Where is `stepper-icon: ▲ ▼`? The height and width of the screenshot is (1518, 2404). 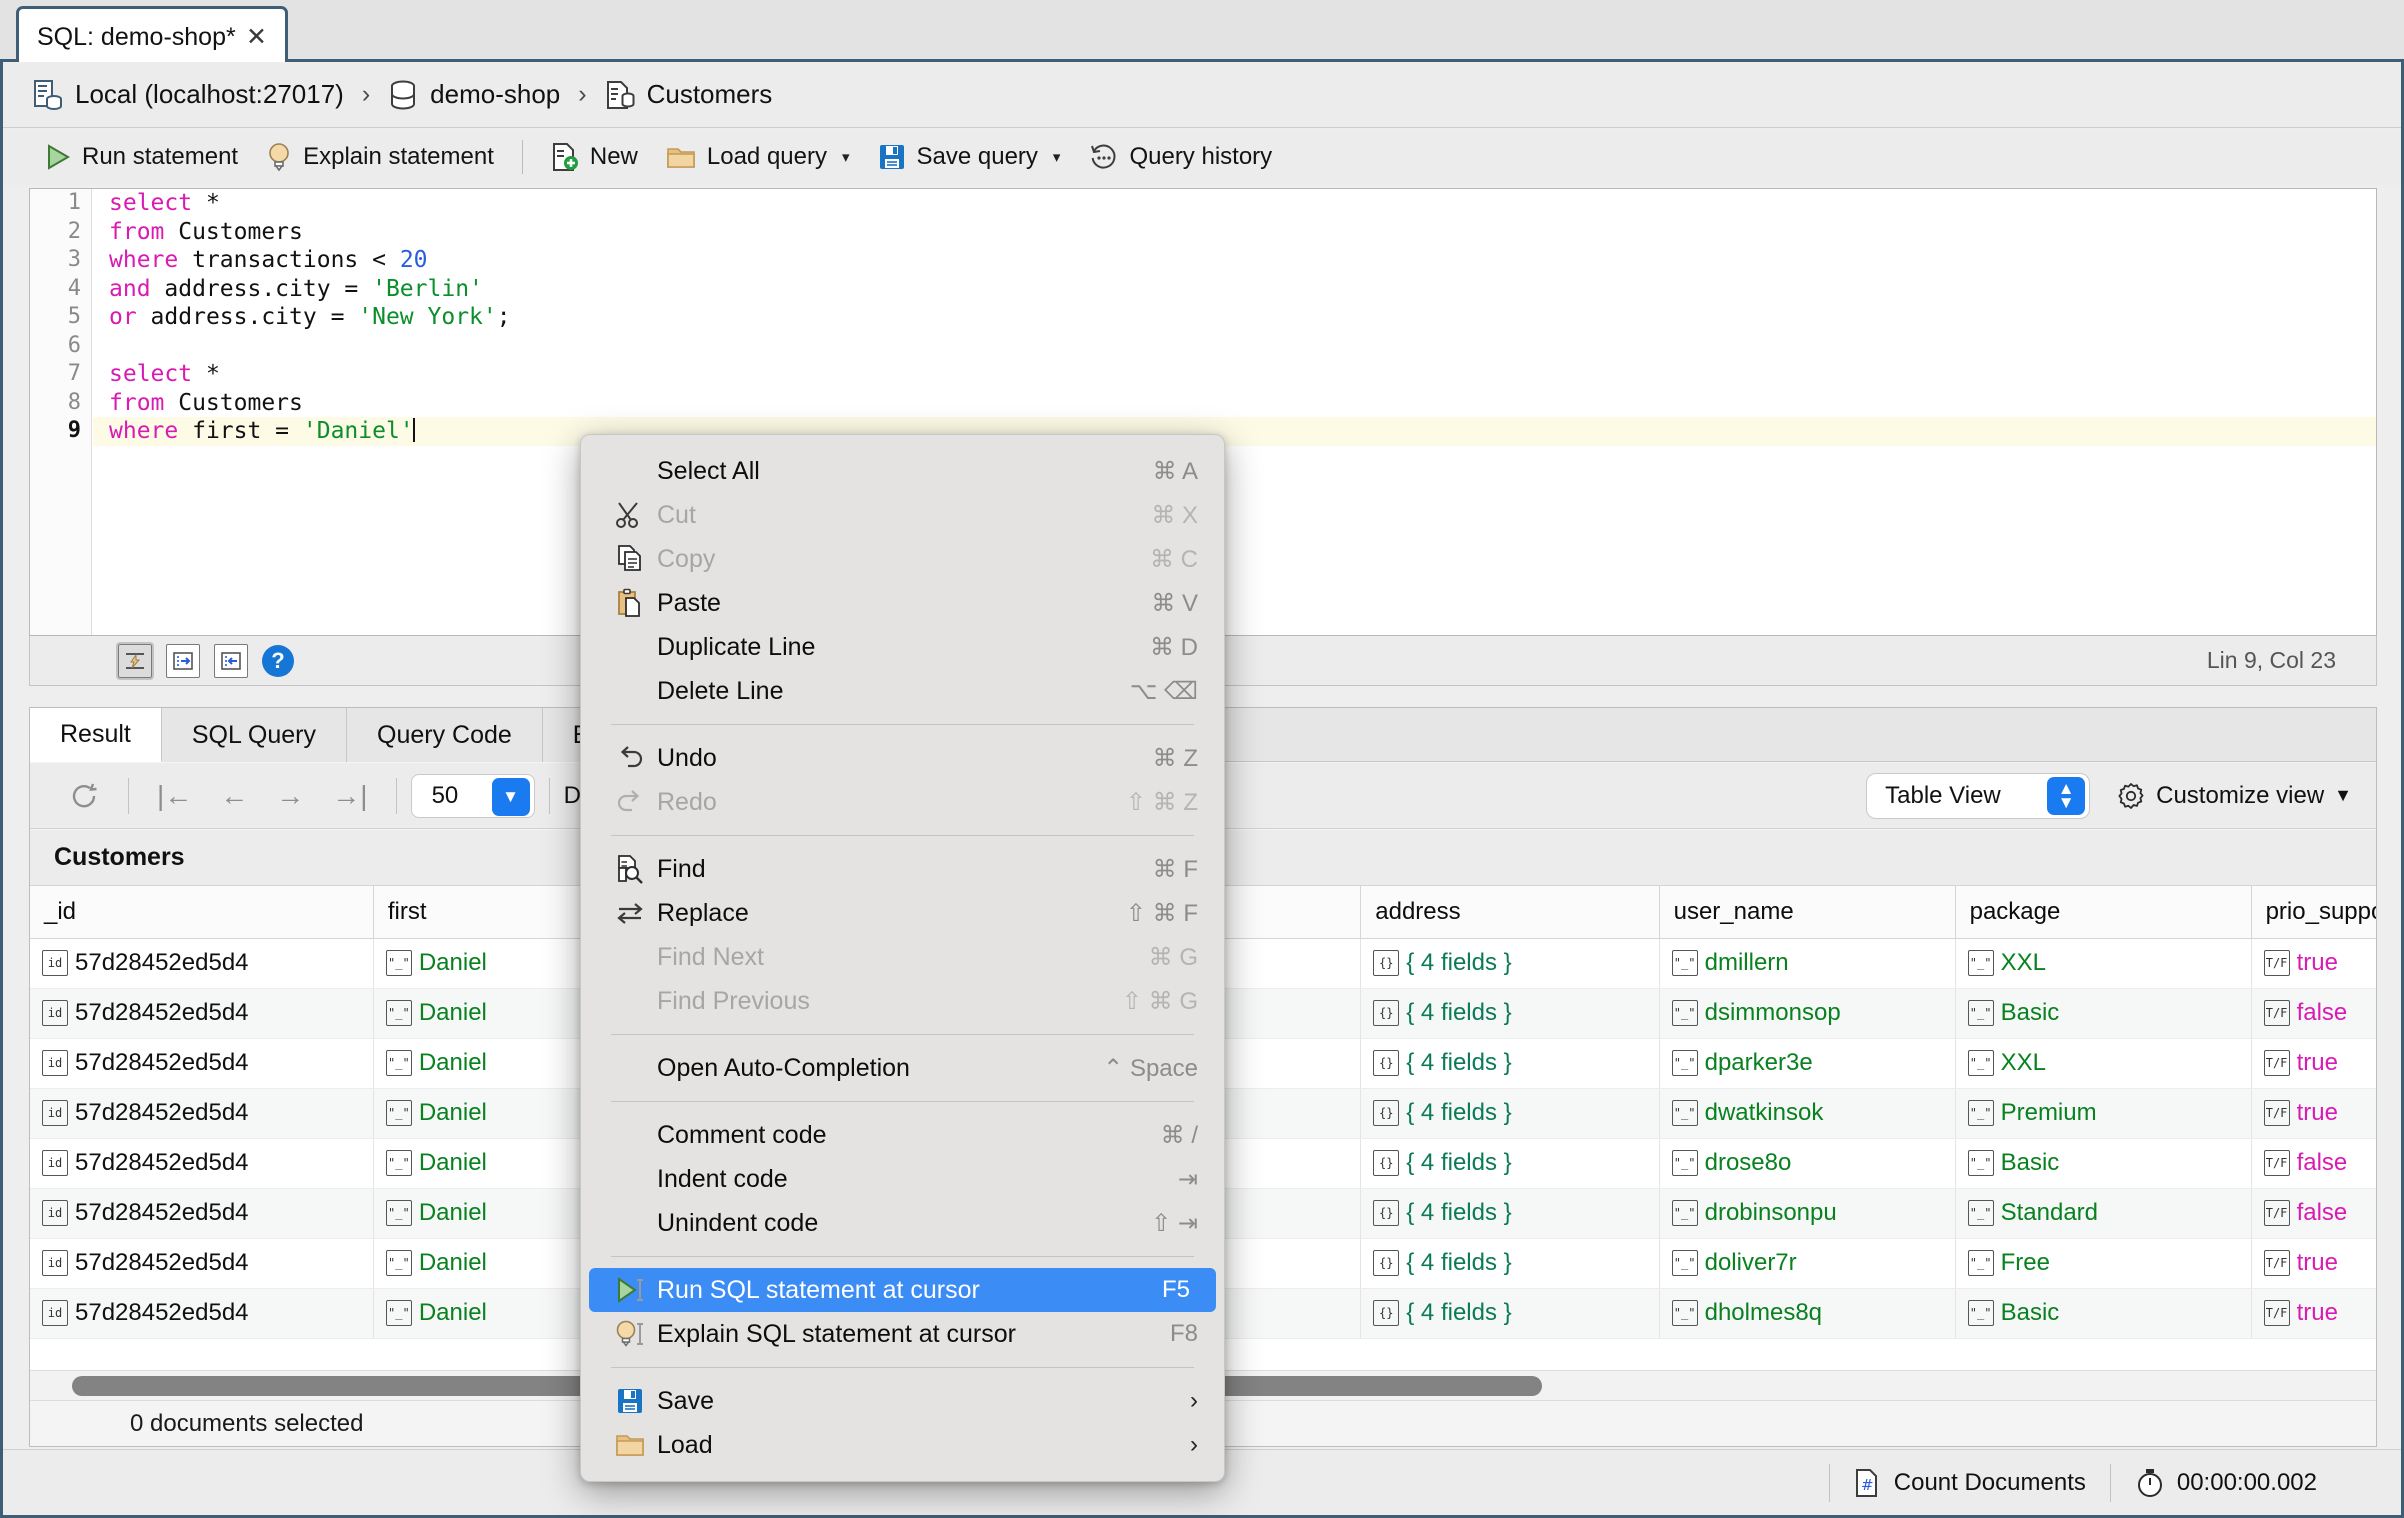
stepper-icon: ▲ ▼ is located at coordinates (2066, 795).